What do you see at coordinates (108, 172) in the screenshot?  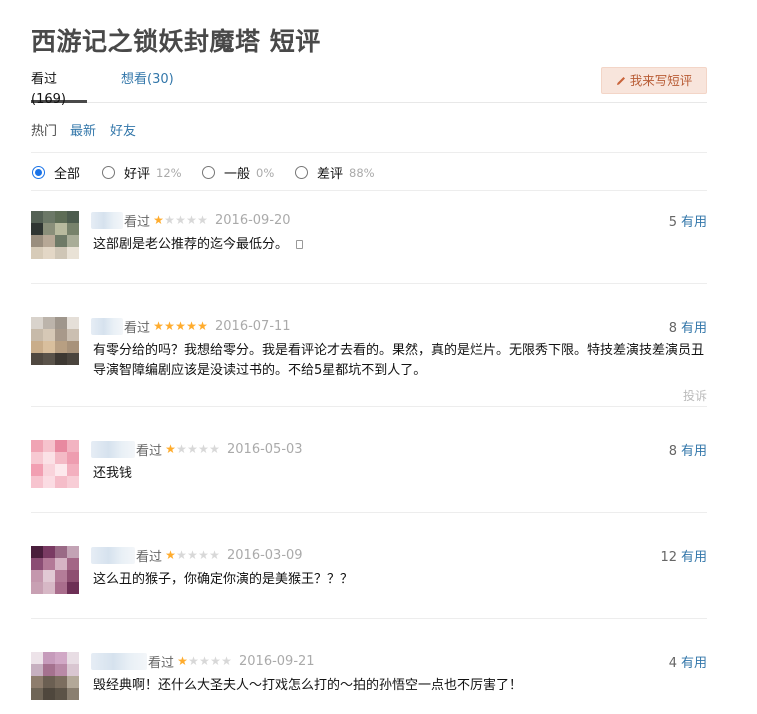 I see `radio-positive` at bounding box center [108, 172].